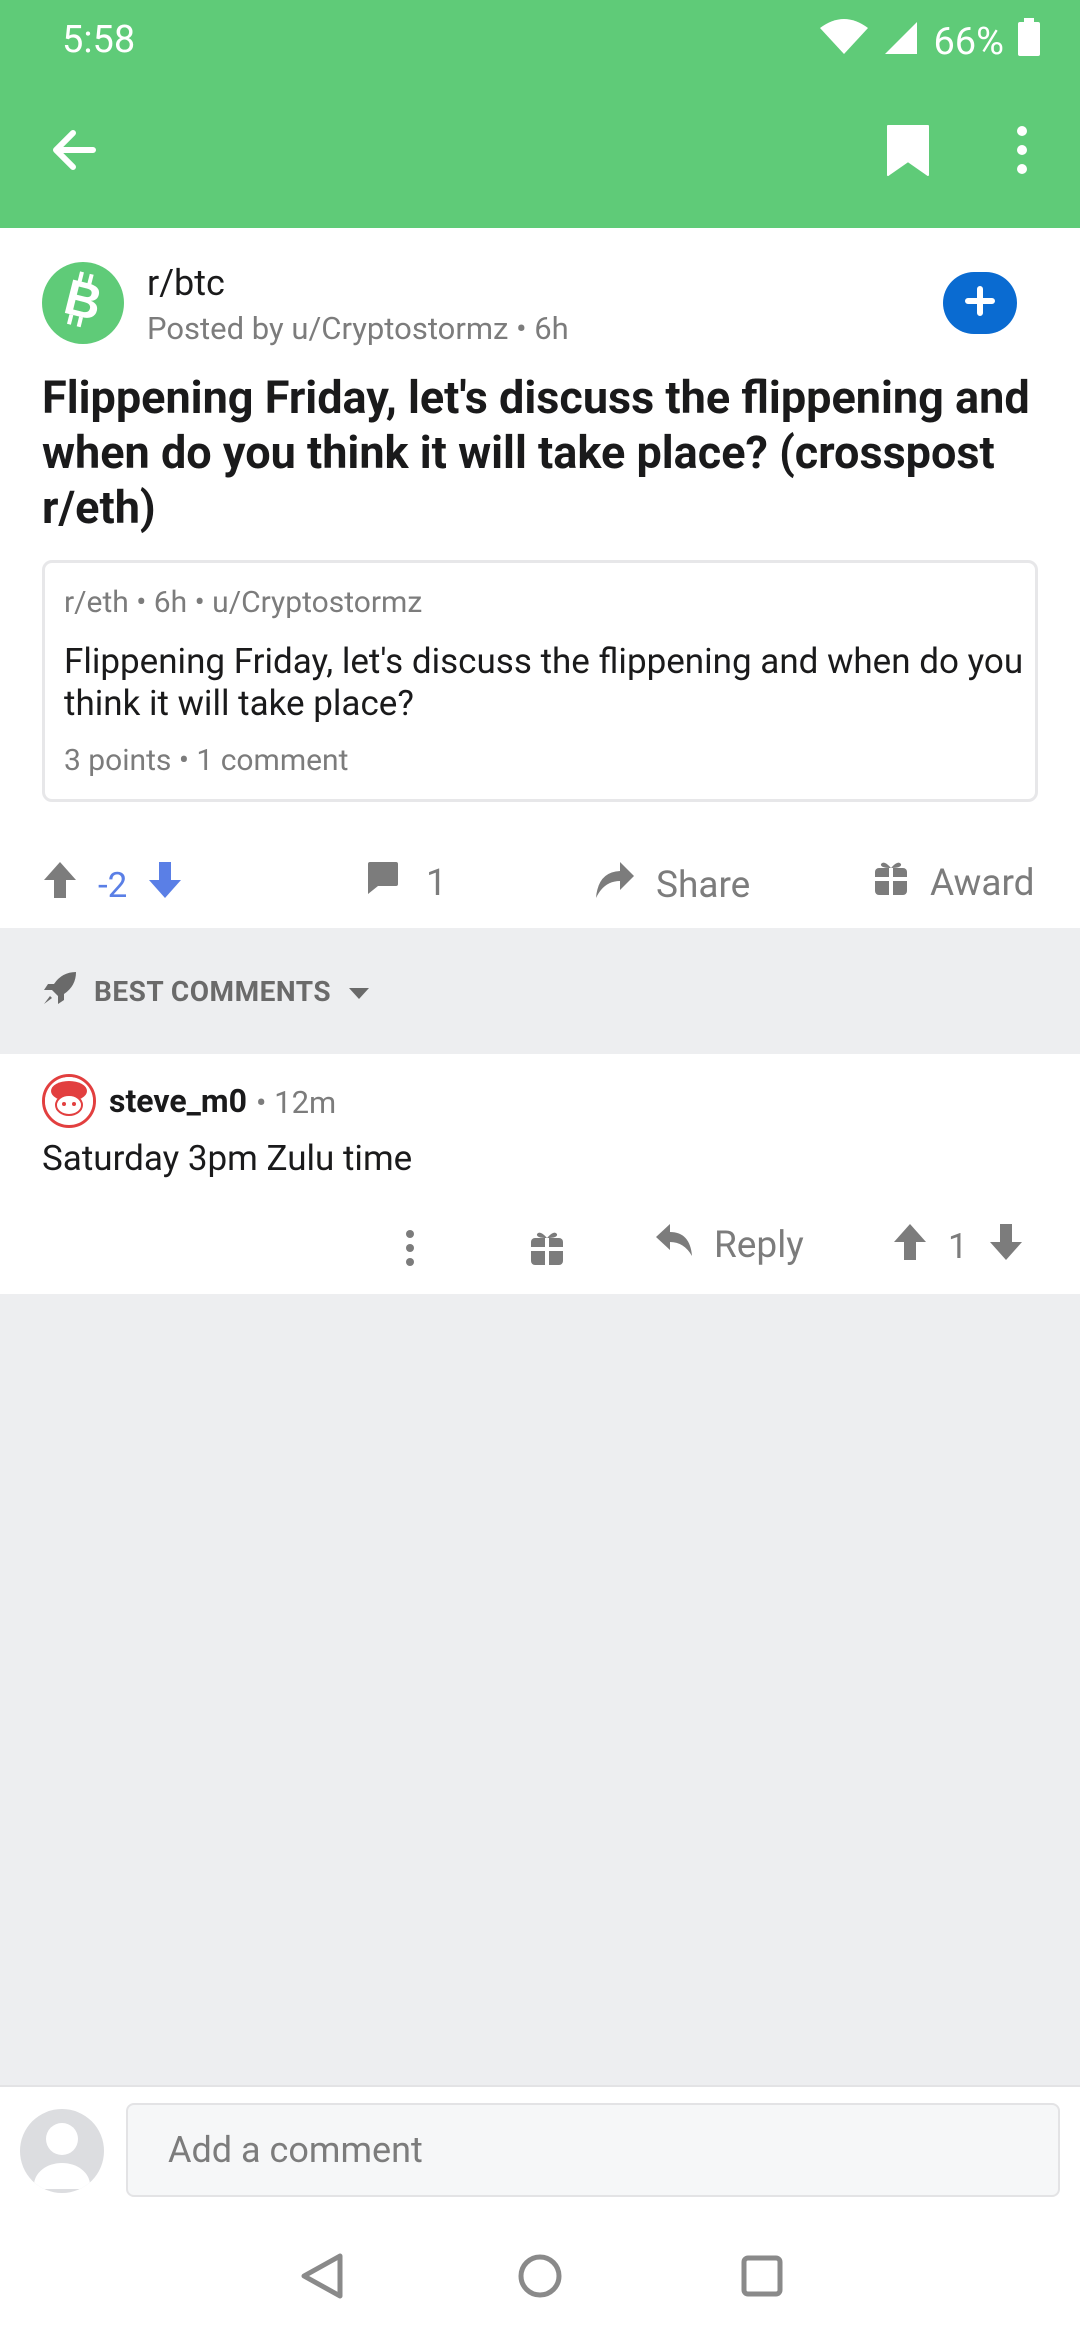  Describe the element at coordinates (178, 1101) in the screenshot. I see `comment-author: steve_m0` at that location.